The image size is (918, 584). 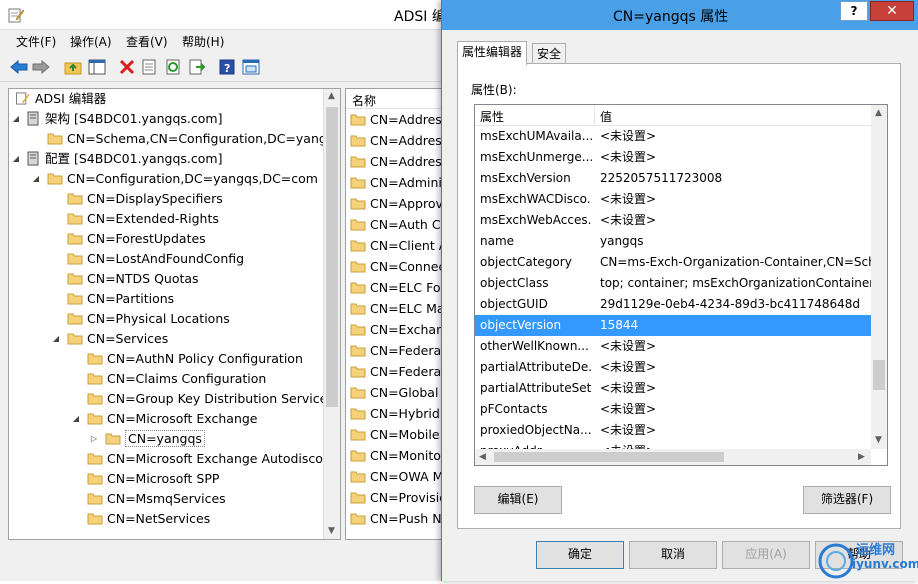 What do you see at coordinates (673, 136) in the screenshot?
I see `attribute-row: msExchUMAvaila... <未设置>` at bounding box center [673, 136].